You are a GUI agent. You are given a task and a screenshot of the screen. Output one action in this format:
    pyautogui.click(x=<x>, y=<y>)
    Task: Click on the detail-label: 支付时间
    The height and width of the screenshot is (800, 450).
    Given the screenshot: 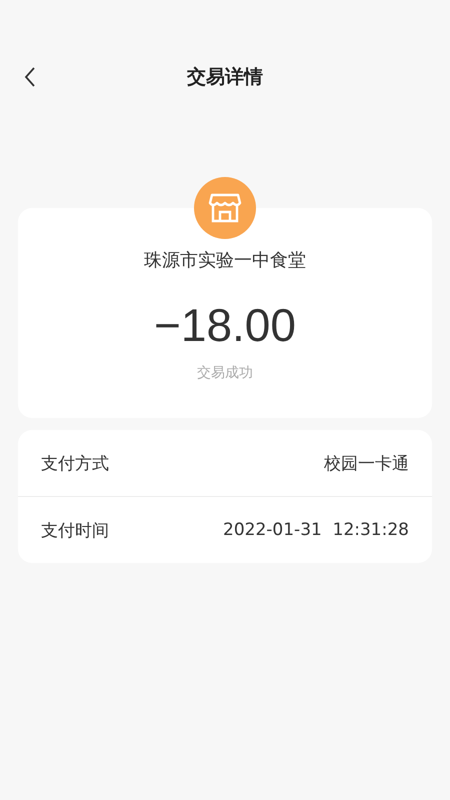 What is the action you would take?
    pyautogui.click(x=75, y=531)
    